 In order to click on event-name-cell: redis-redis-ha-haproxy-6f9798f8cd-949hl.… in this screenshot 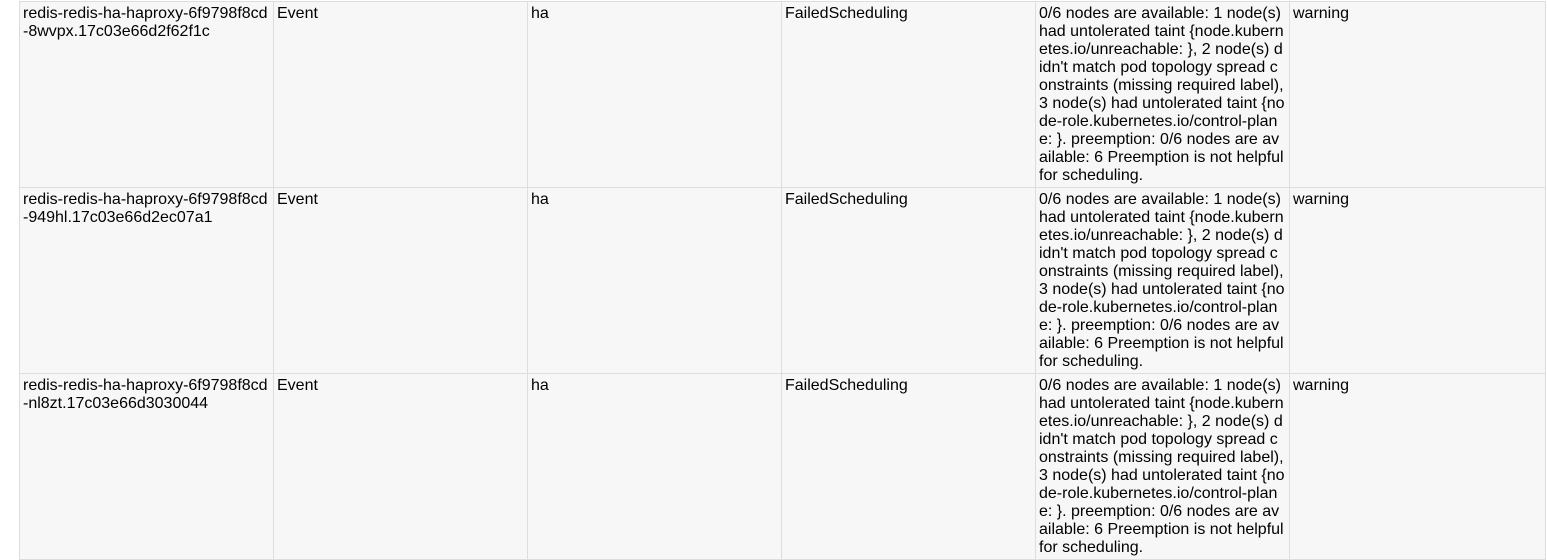, I will do `click(146, 280)`.